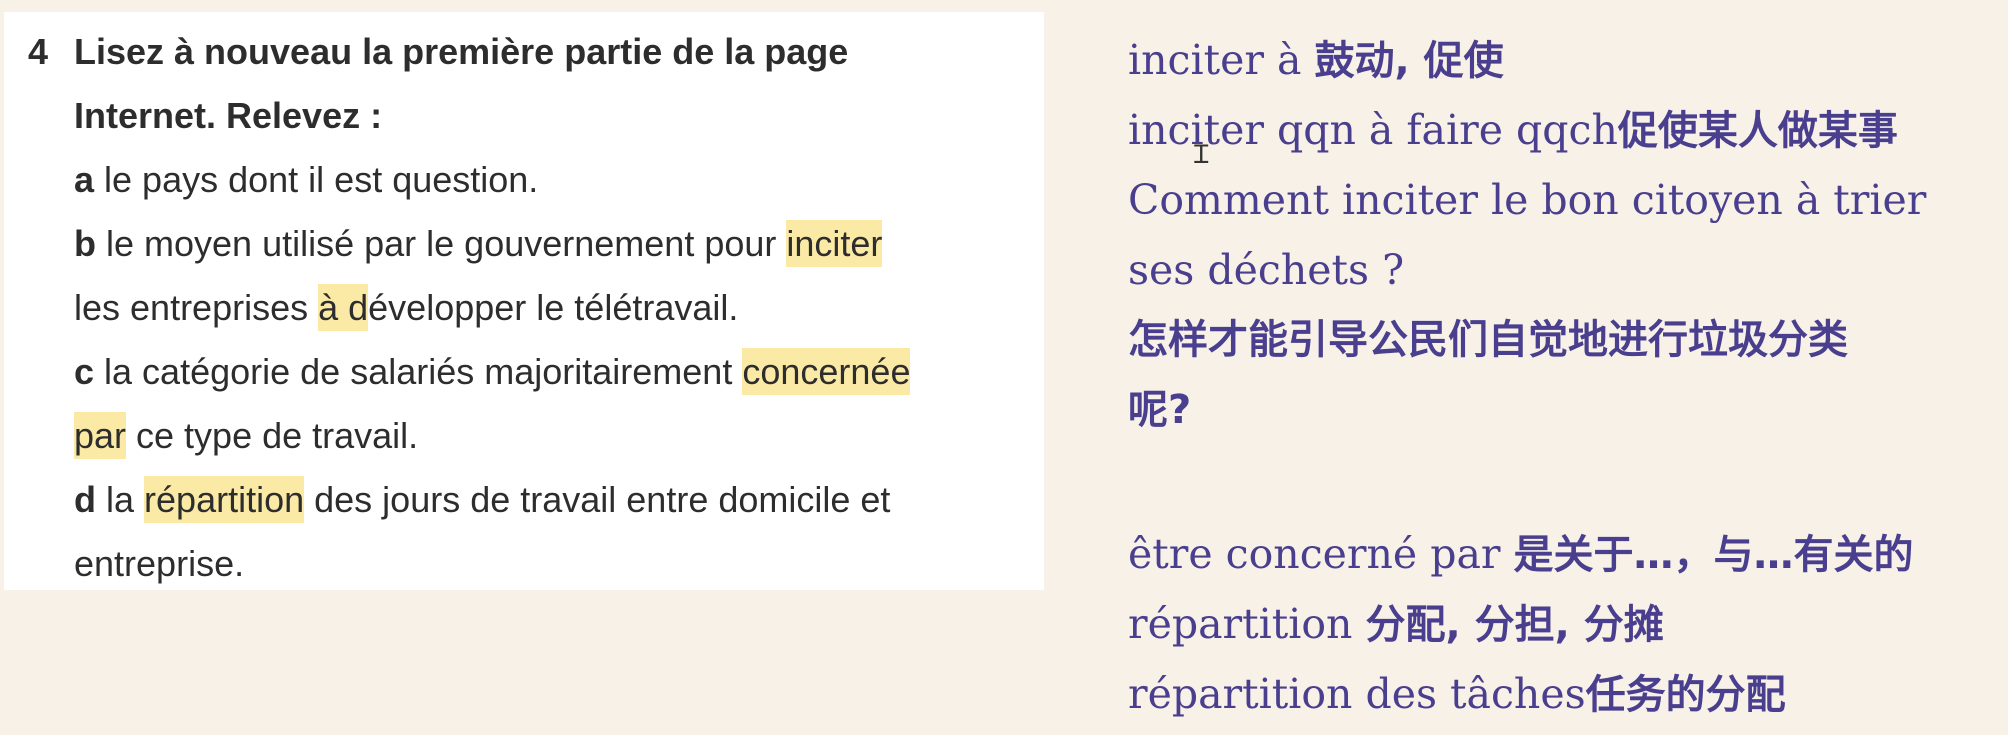 This screenshot has height=735, width=2008. I want to click on item-d-text-3: entreprise., so click(159, 563).